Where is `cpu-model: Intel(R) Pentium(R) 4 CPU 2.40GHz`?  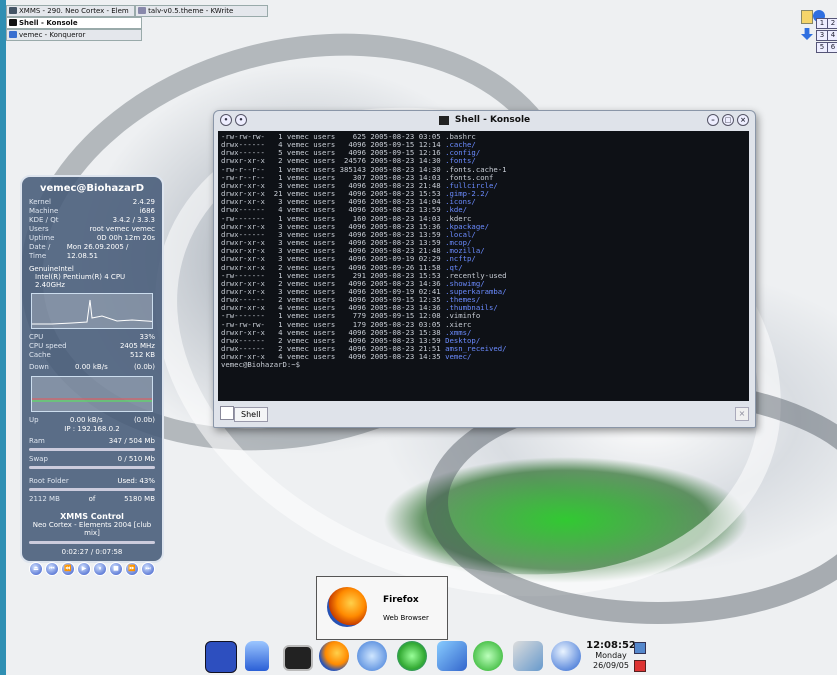 cpu-model: Intel(R) Pentium(R) 4 CPU 2.40GHz is located at coordinates (80, 281).